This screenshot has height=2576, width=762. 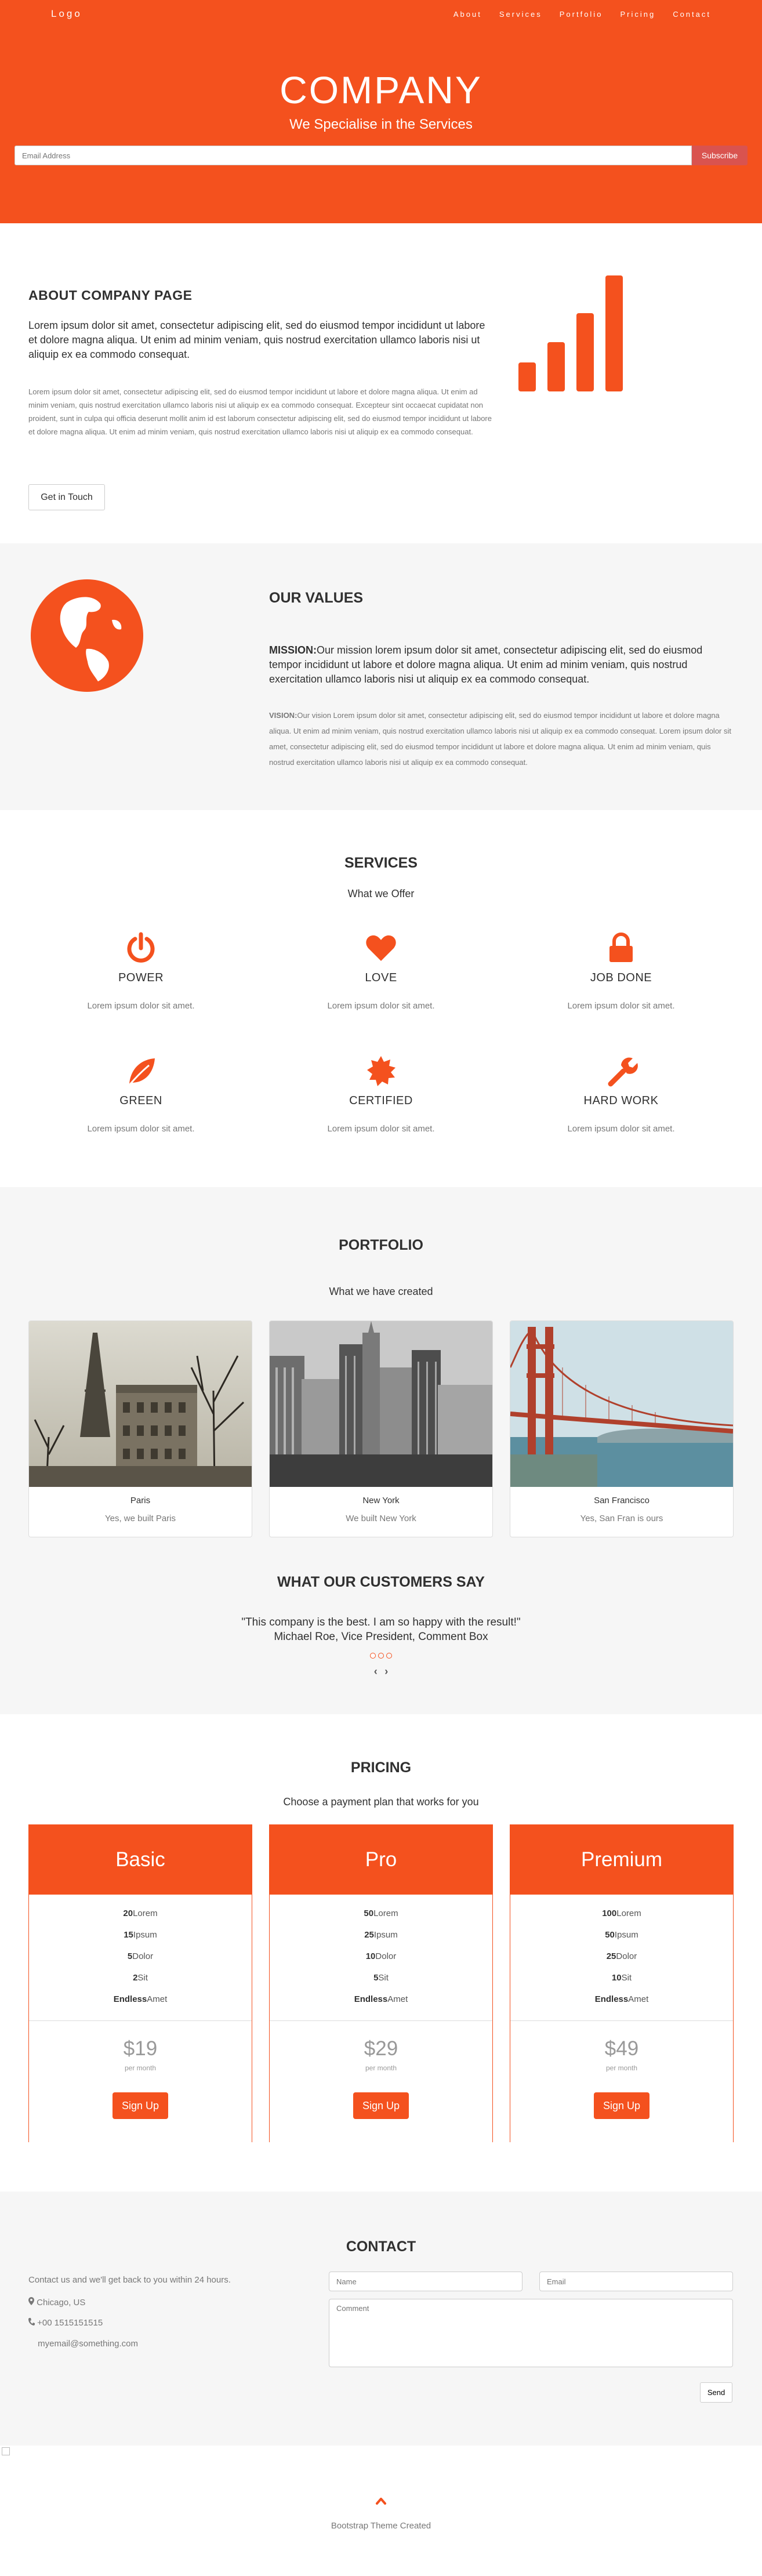 What do you see at coordinates (621, 947) in the screenshot?
I see `lock-icon` at bounding box center [621, 947].